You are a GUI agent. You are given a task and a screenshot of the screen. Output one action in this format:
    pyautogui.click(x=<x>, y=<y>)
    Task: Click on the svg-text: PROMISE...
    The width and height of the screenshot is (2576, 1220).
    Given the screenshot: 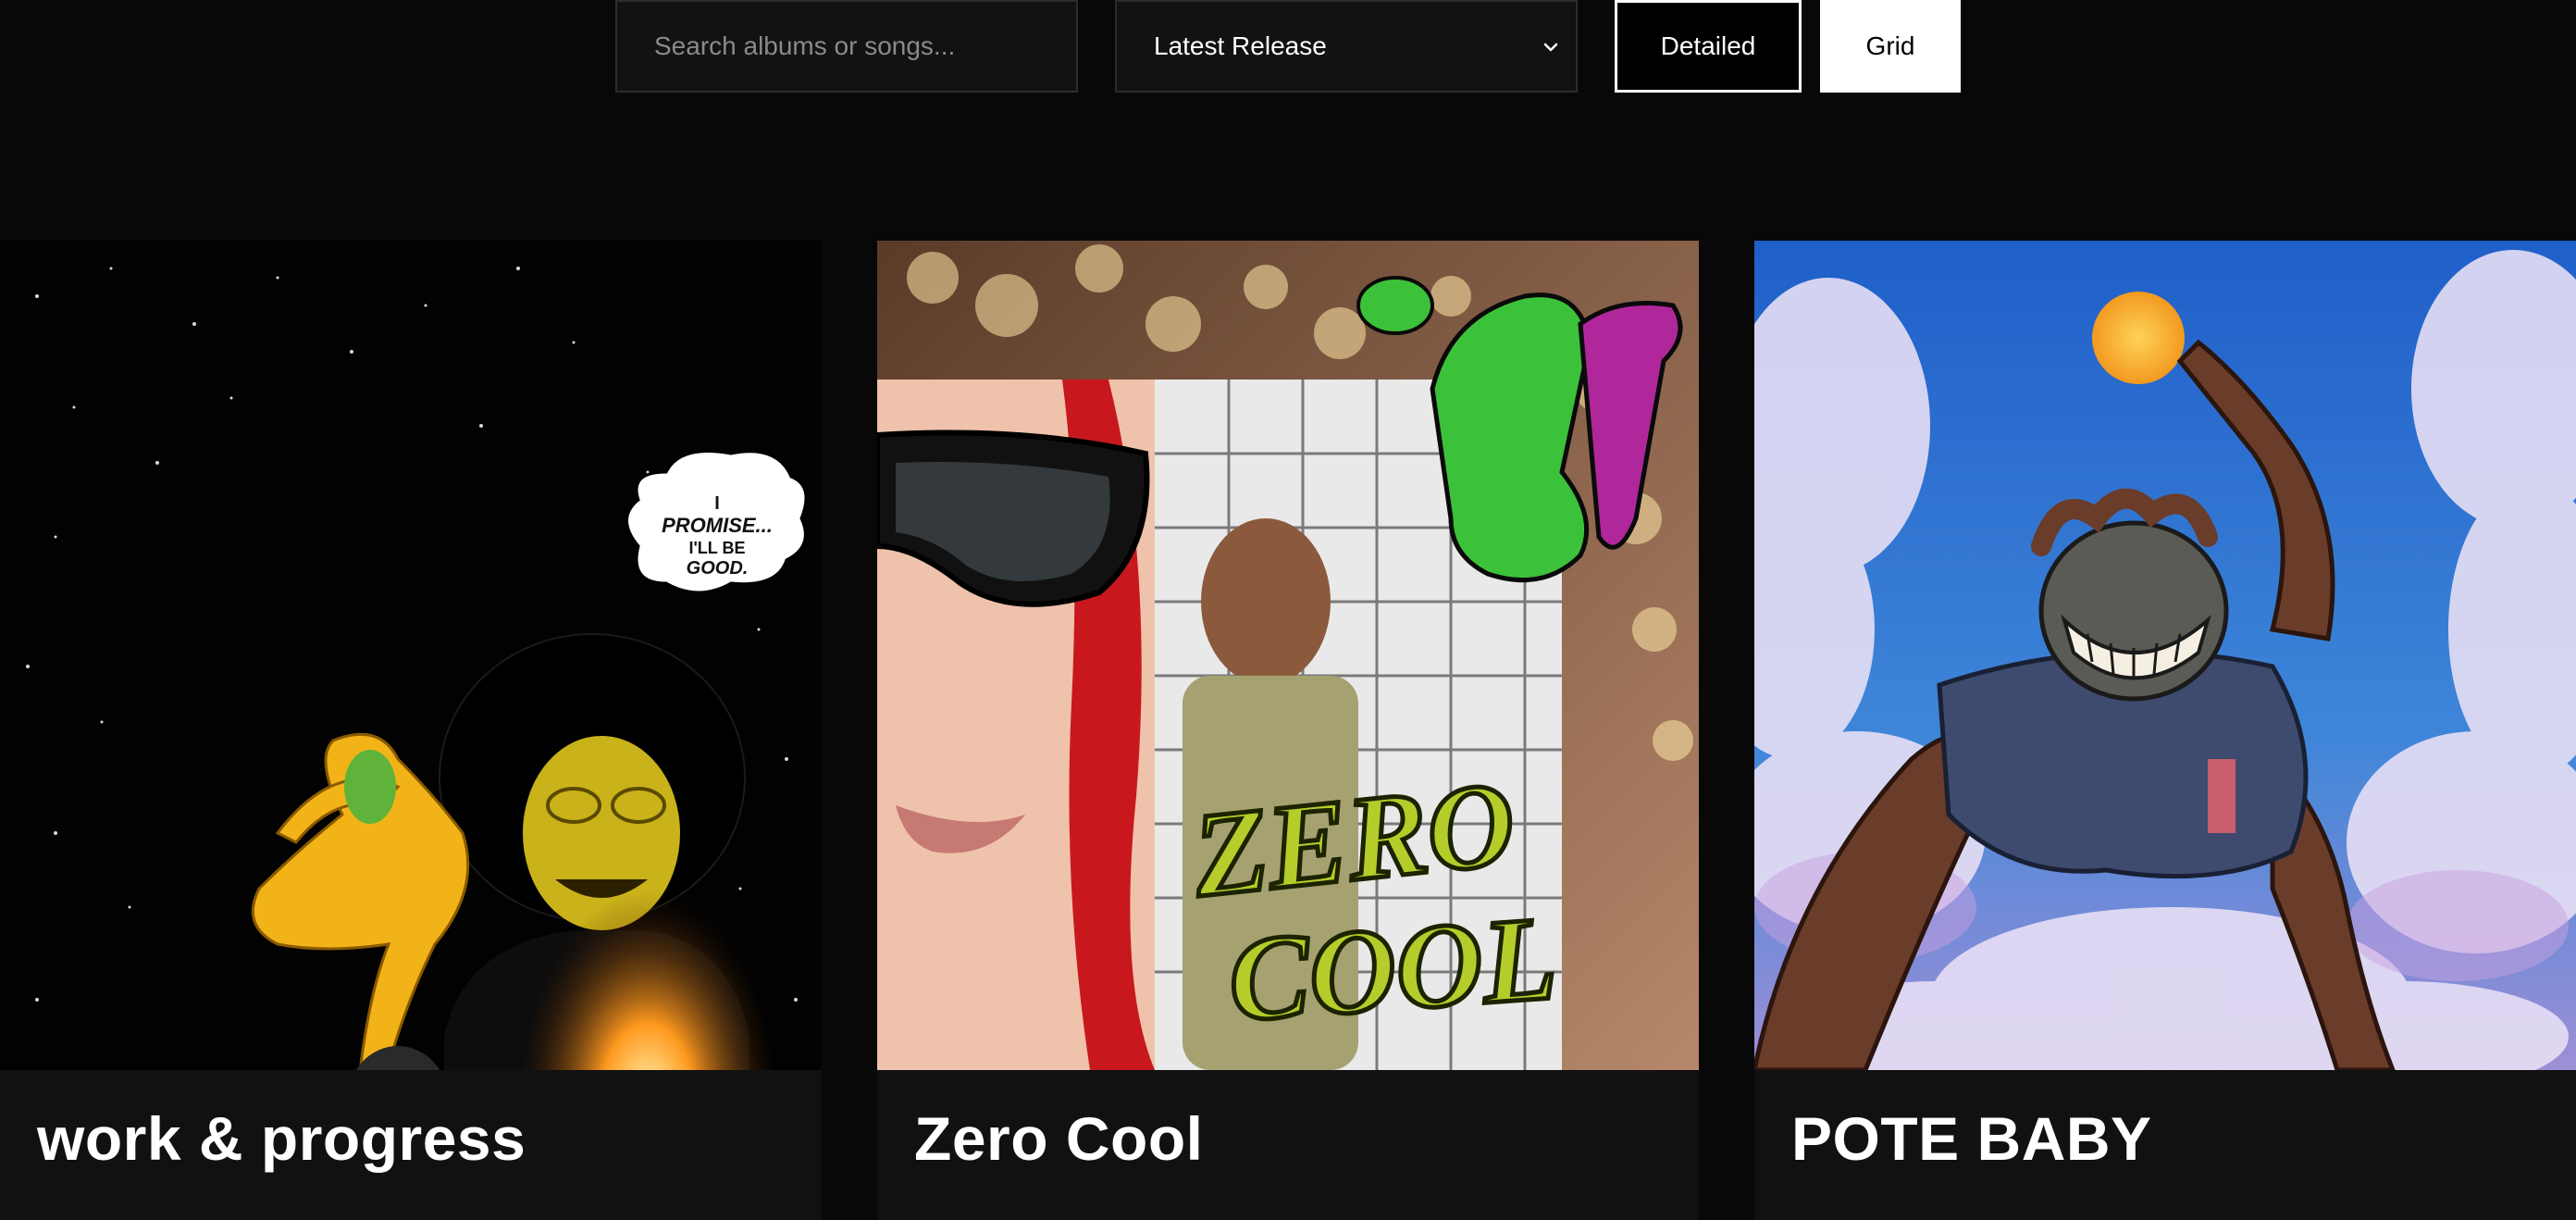 What is the action you would take?
    pyautogui.click(x=717, y=525)
    